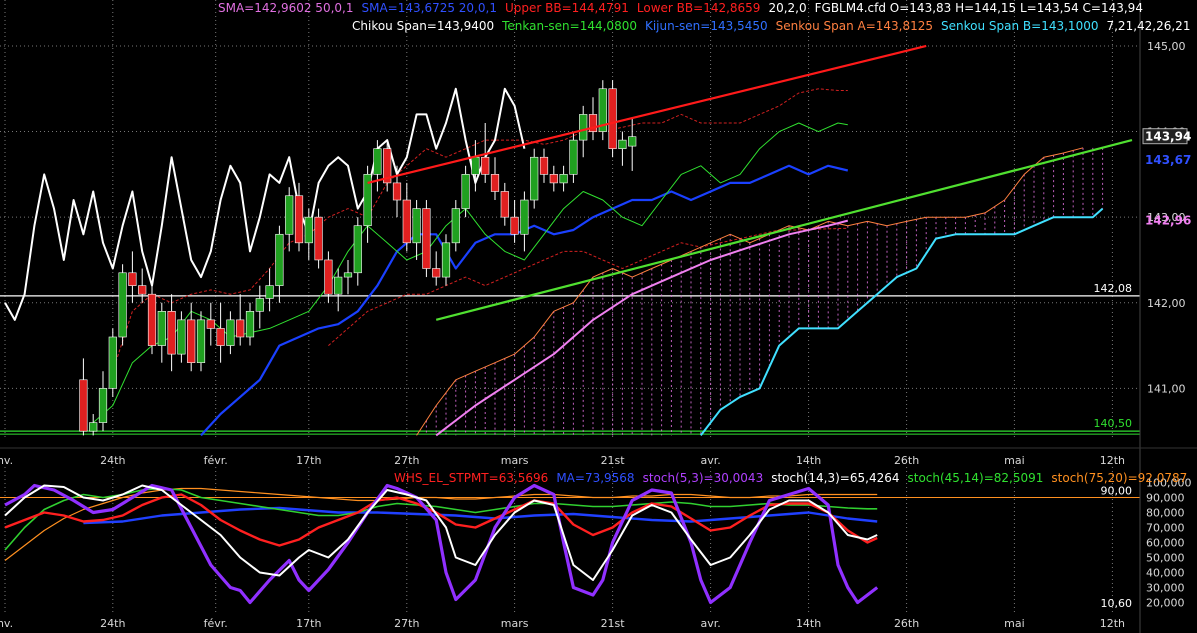 The height and width of the screenshot is (633, 1197). I want to click on price-axis-tick: 142,00, so click(1166, 303).